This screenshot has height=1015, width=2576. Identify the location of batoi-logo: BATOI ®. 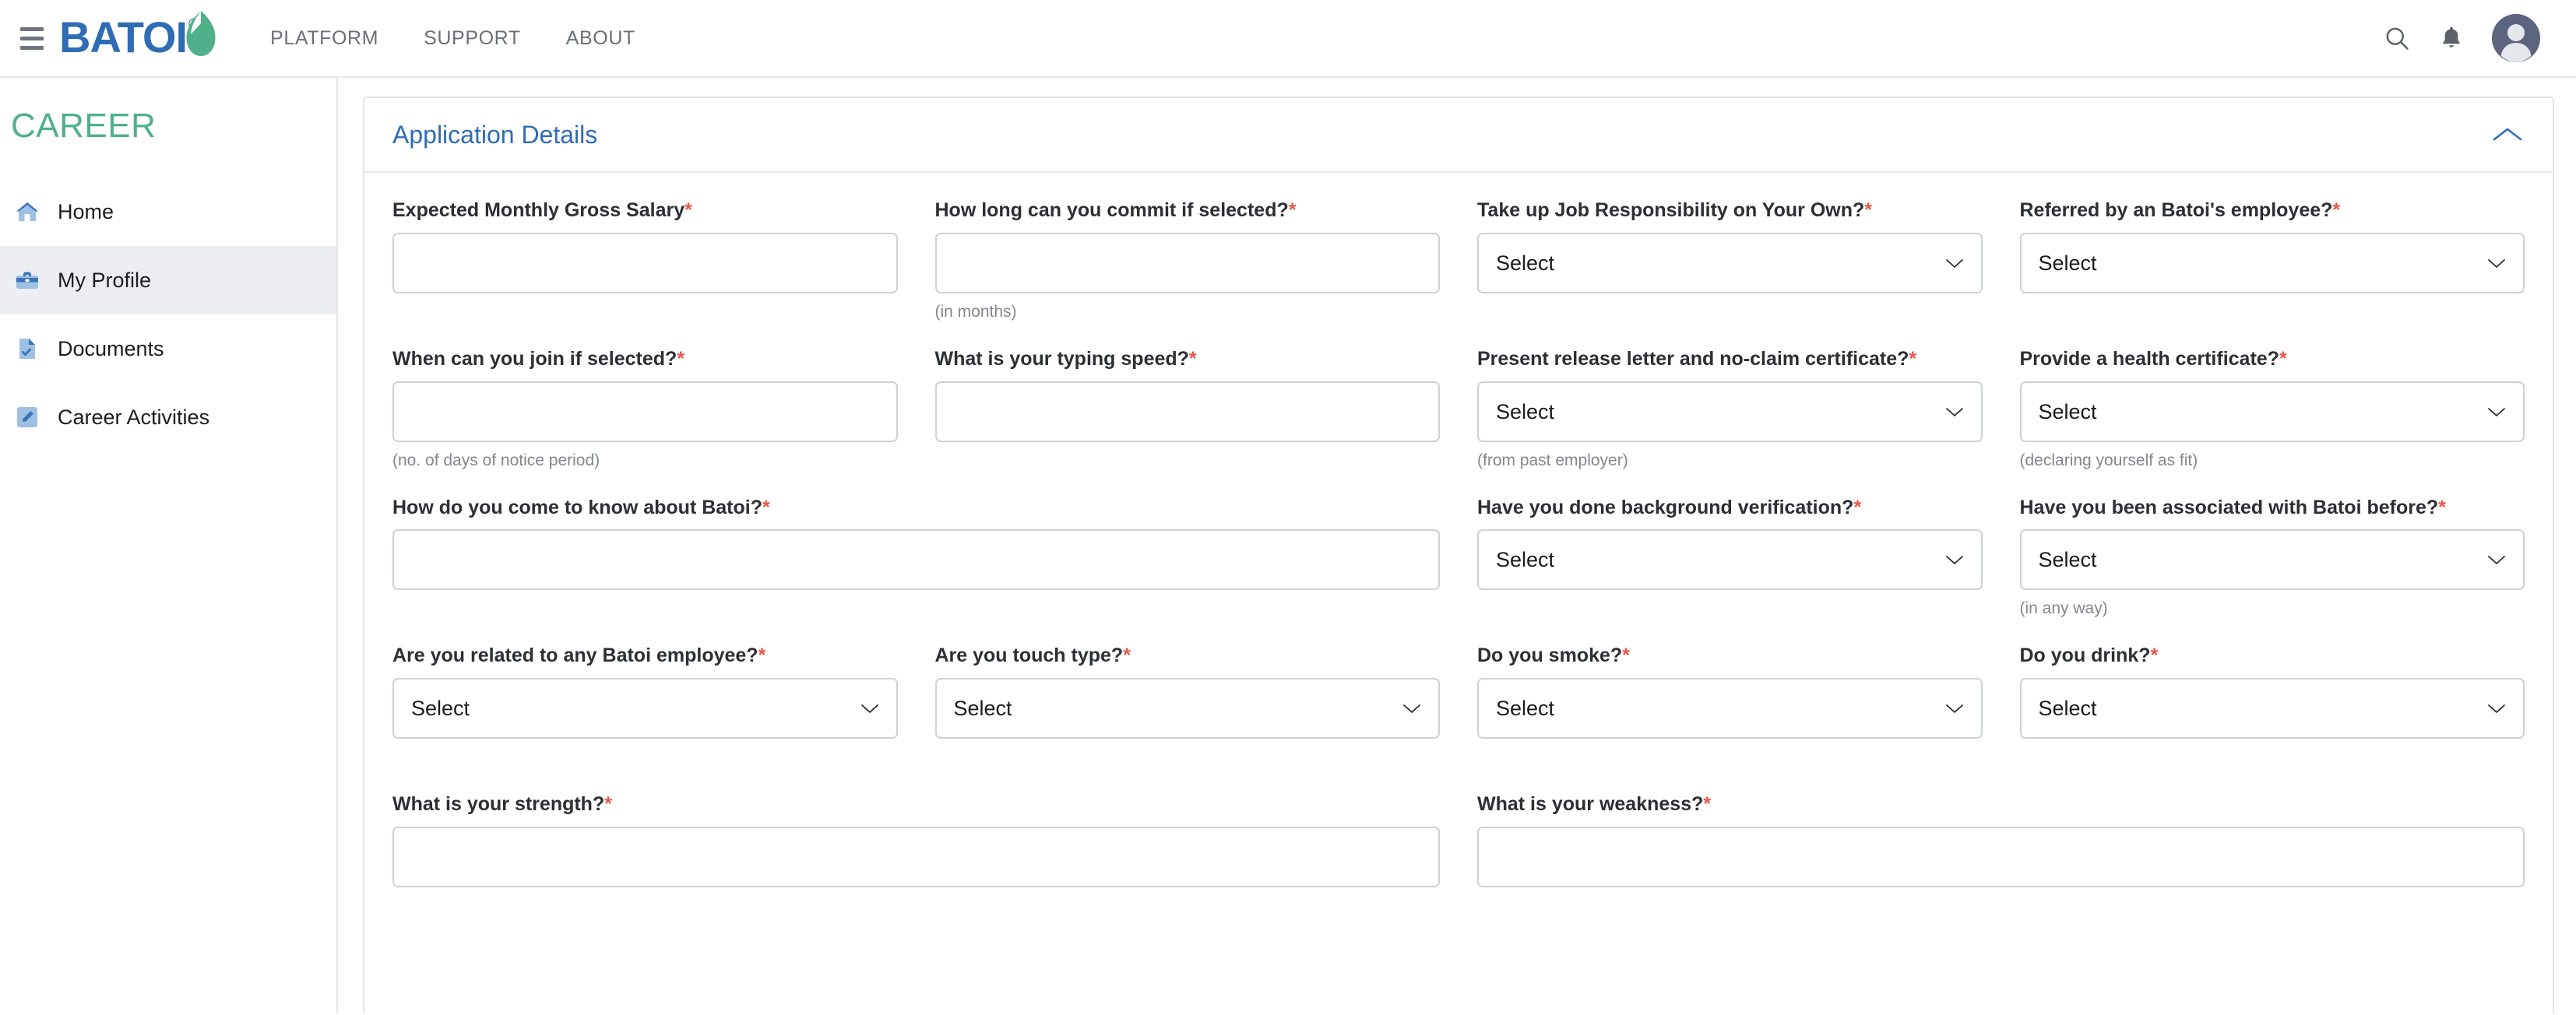
(137, 36).